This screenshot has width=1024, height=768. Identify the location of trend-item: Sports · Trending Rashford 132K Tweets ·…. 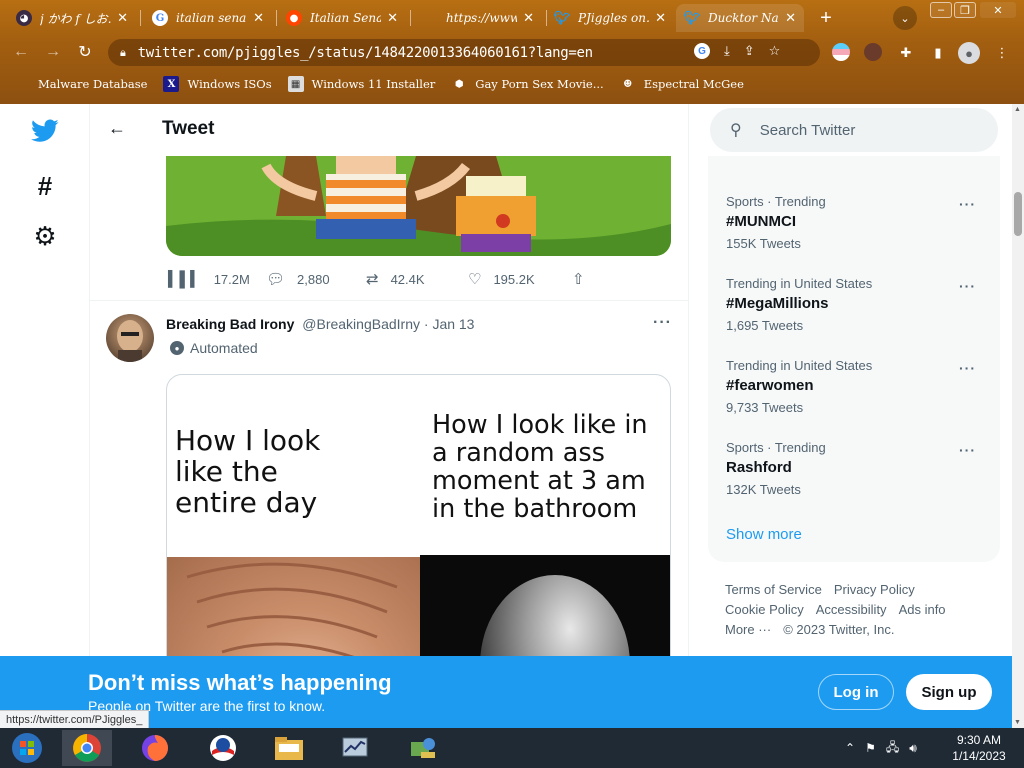
(860, 468).